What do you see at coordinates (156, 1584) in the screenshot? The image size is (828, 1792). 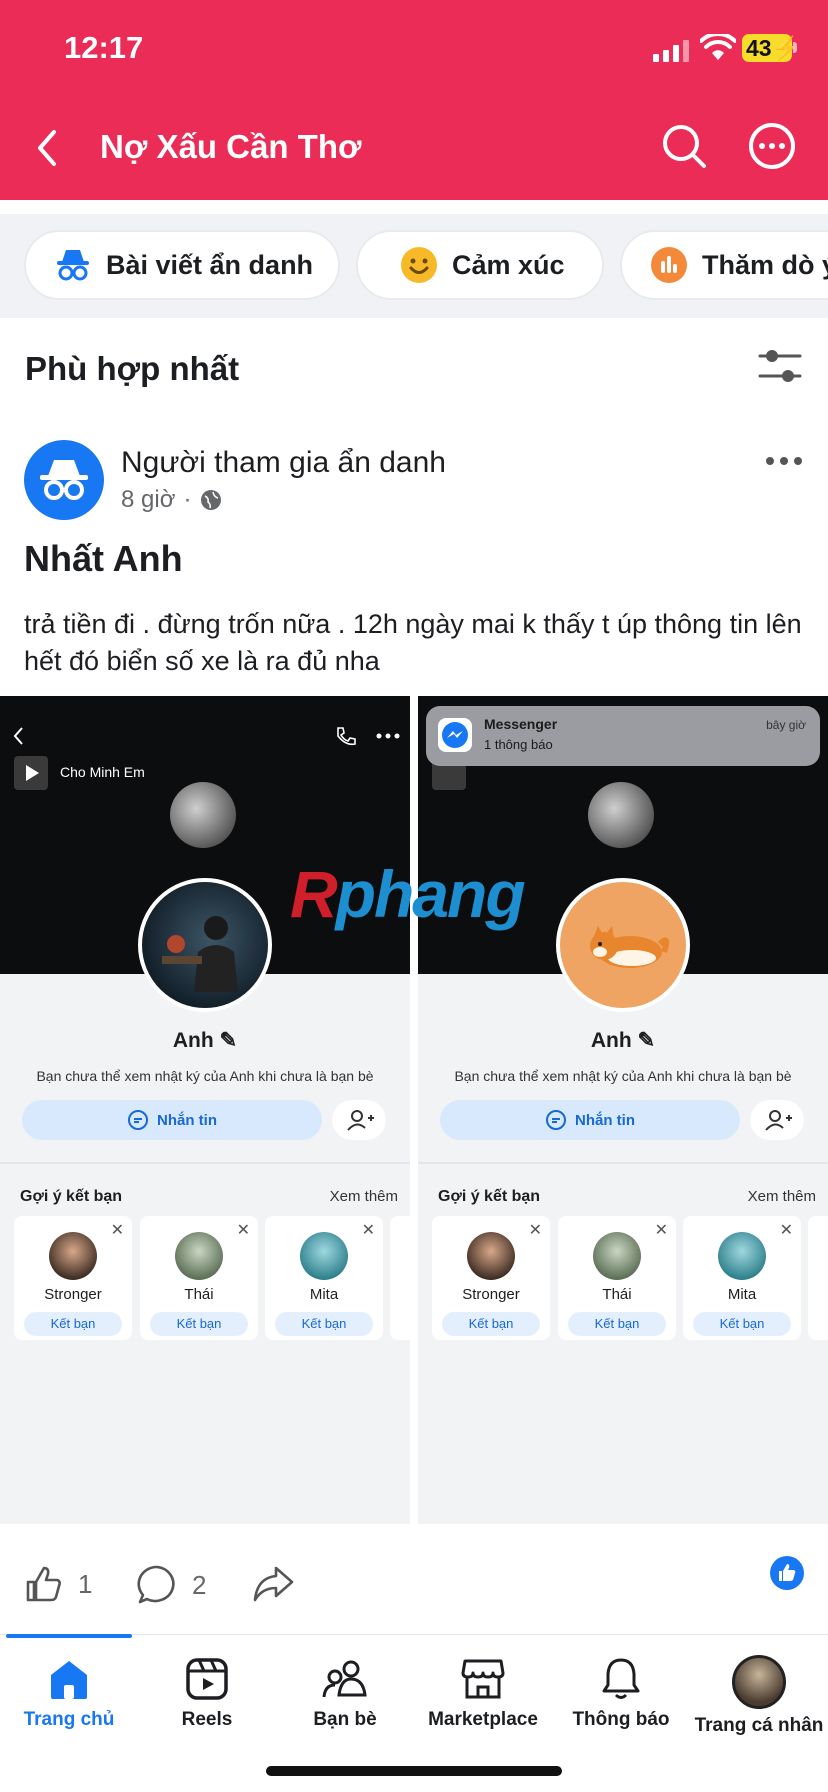 I see `comment-icon` at bounding box center [156, 1584].